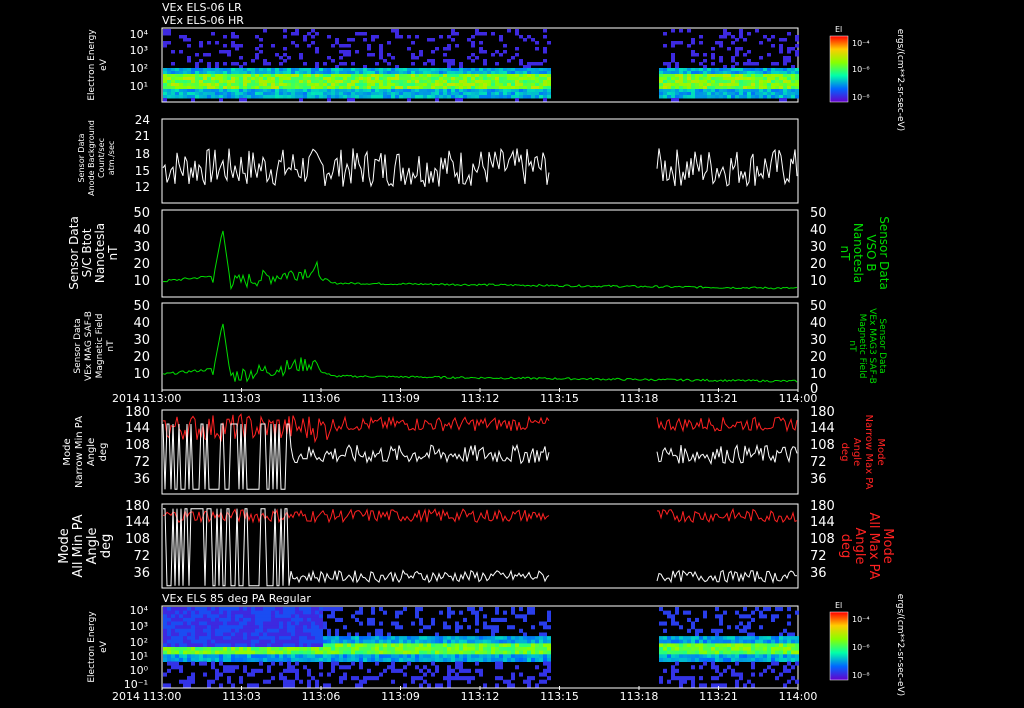 The image size is (1024, 708). What do you see at coordinates (139, 610) in the screenshot?
I see `y-tick-label: 10⁴` at bounding box center [139, 610].